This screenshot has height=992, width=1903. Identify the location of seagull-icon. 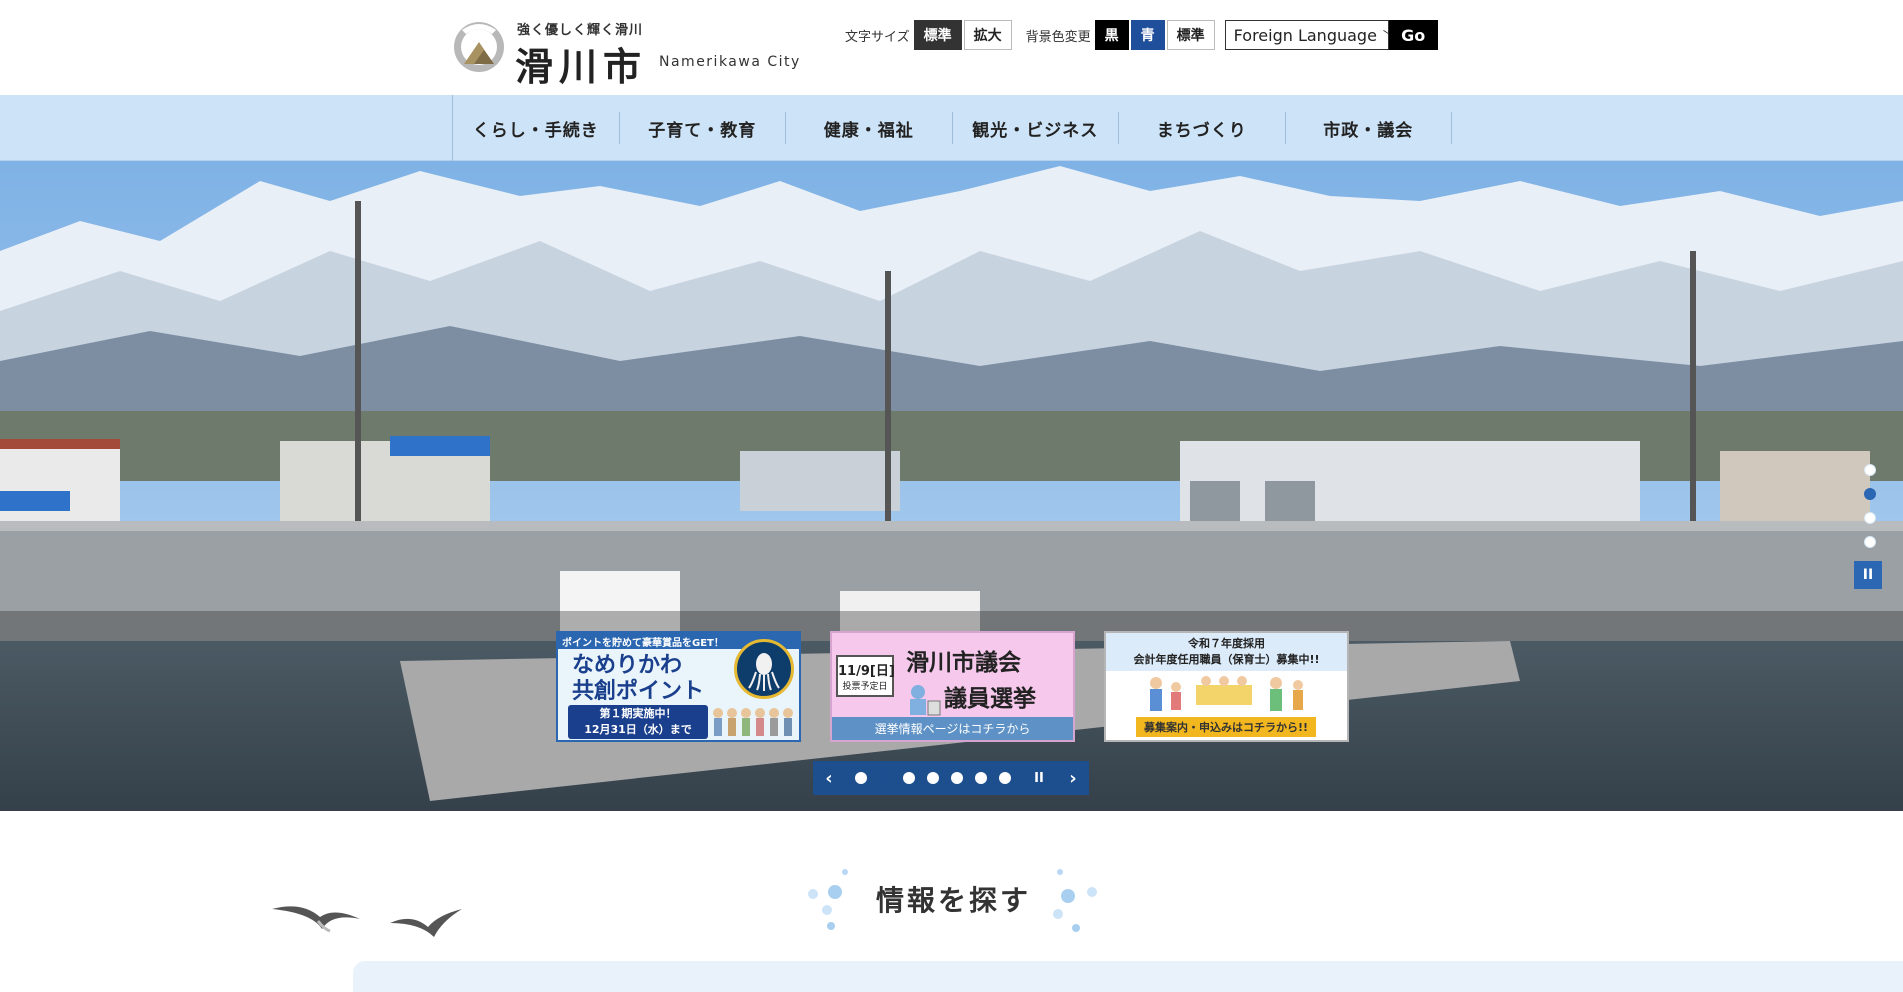
(367, 921).